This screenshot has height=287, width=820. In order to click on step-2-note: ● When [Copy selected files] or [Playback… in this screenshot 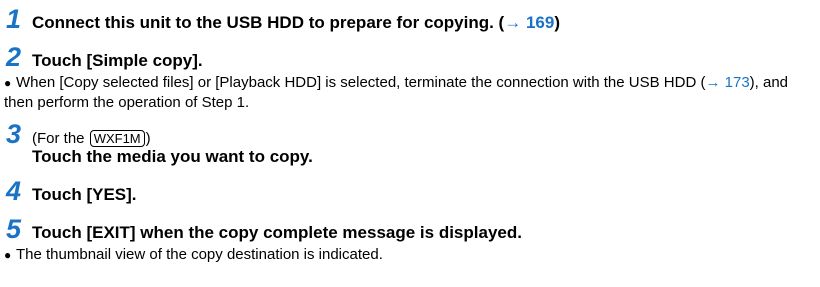, I will do `click(410, 92)`.